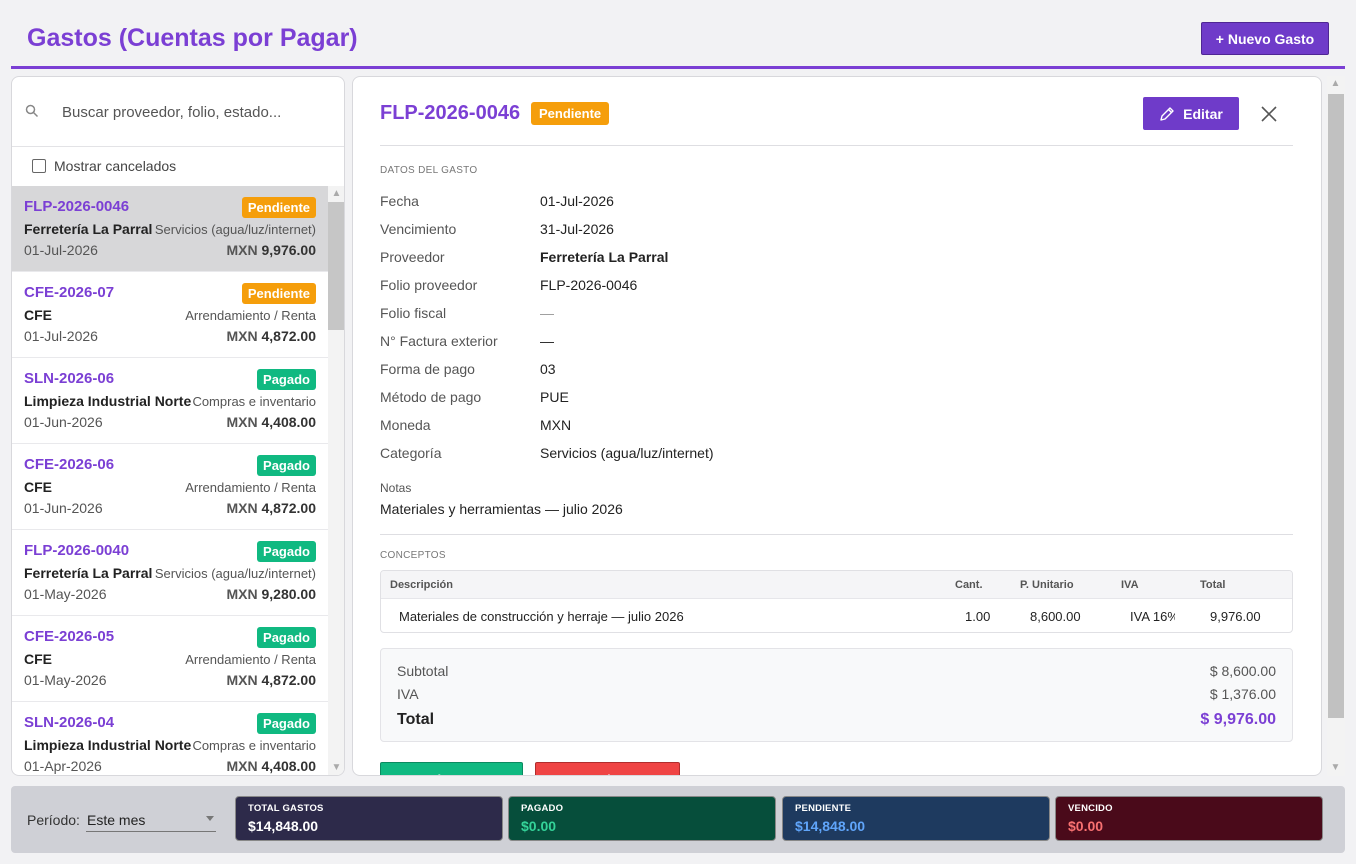  I want to click on table-header: Descripción Cant. P. Unitario IVA Total, so click(836, 585).